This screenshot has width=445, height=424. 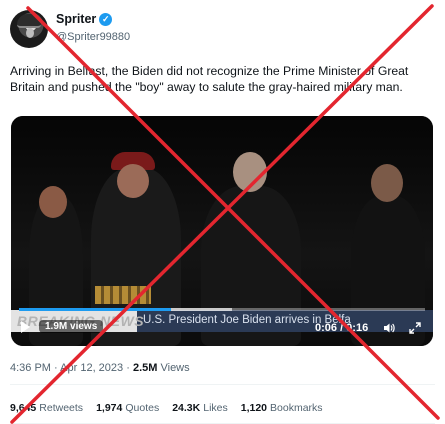 What do you see at coordinates (23, 408) in the screenshot?
I see `retweets-count: 9,645` at bounding box center [23, 408].